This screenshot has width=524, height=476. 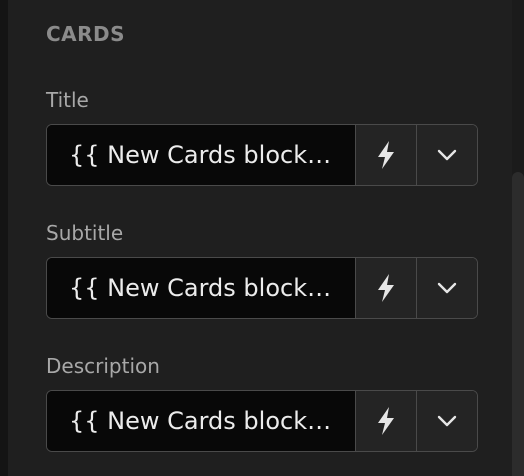 I want to click on title-dropdown-button, so click(x=446, y=155).